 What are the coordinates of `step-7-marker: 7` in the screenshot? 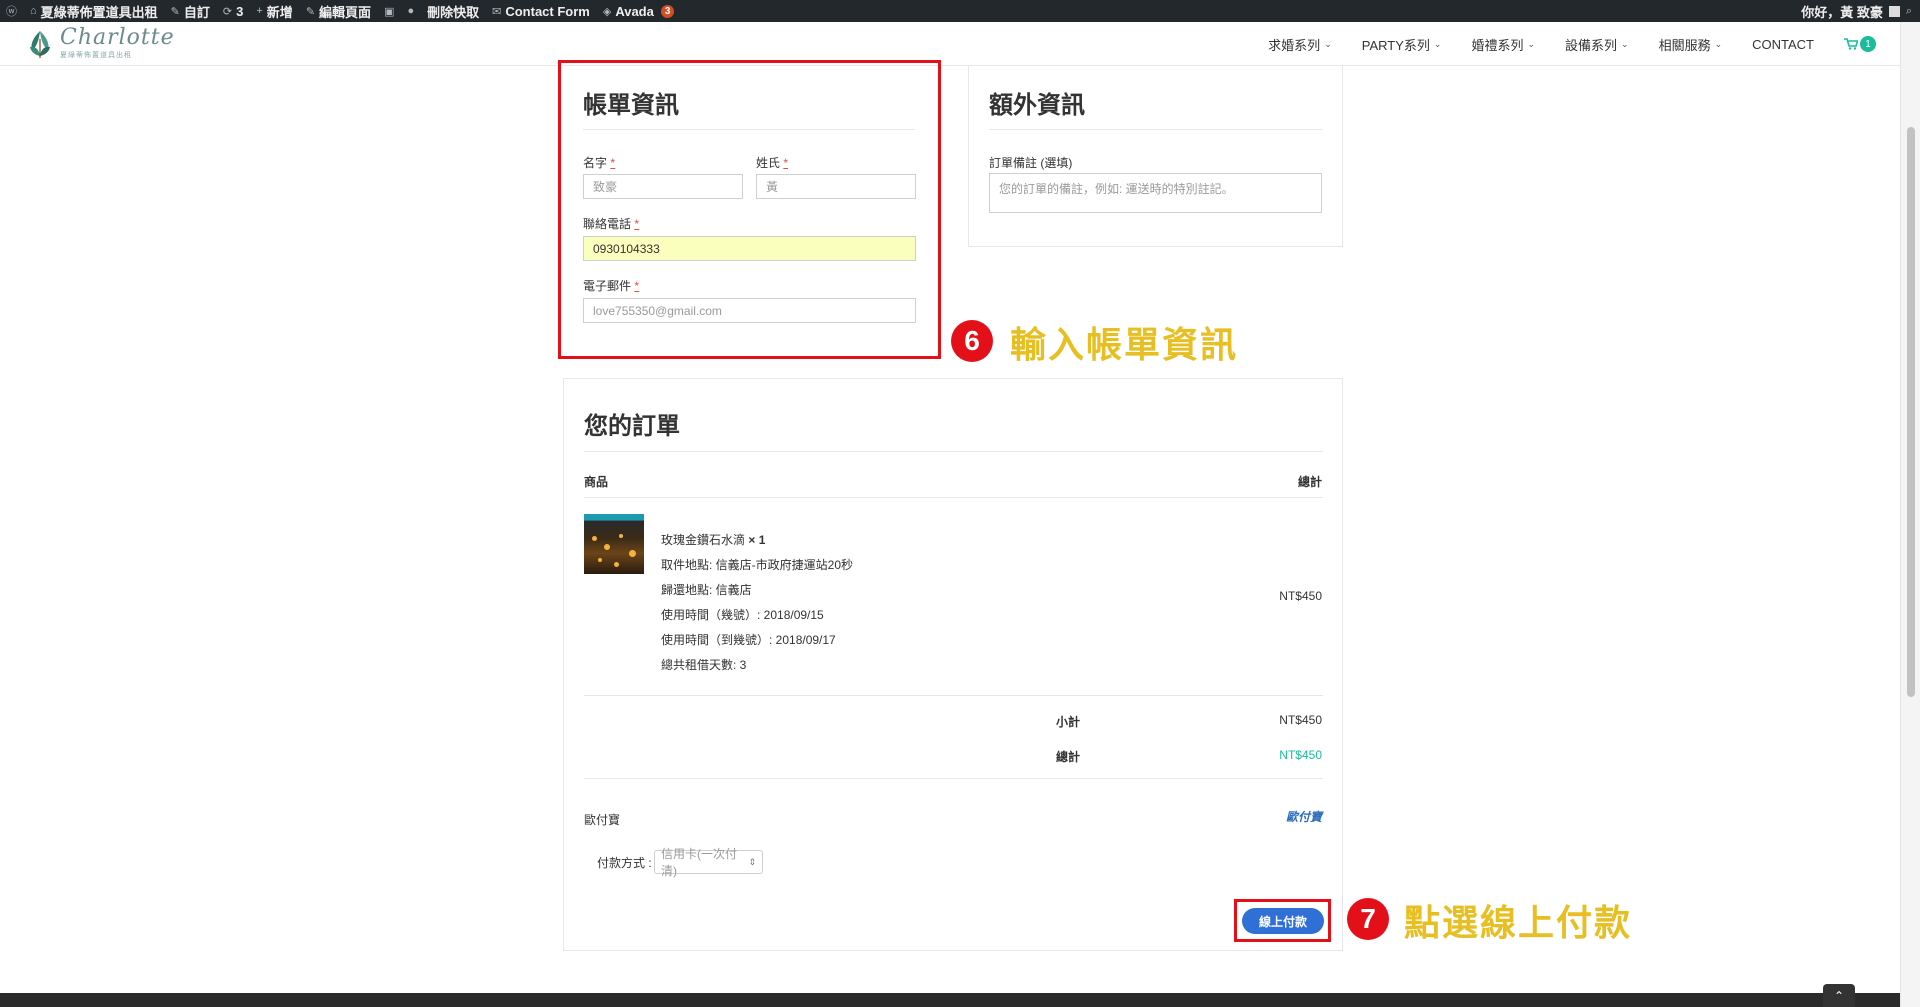 It's located at (1368, 919).